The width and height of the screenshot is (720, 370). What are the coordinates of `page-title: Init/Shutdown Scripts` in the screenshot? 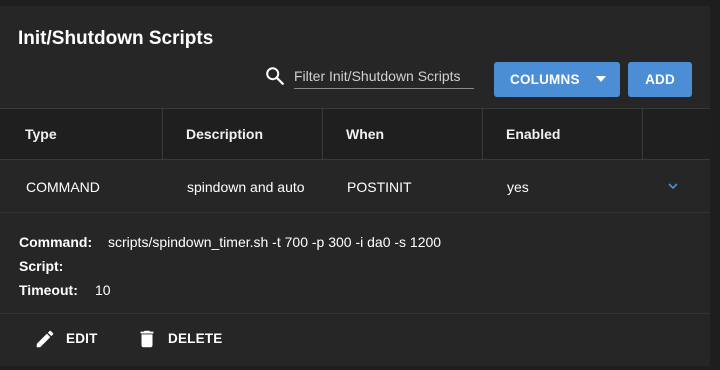 It's located at (116, 38).